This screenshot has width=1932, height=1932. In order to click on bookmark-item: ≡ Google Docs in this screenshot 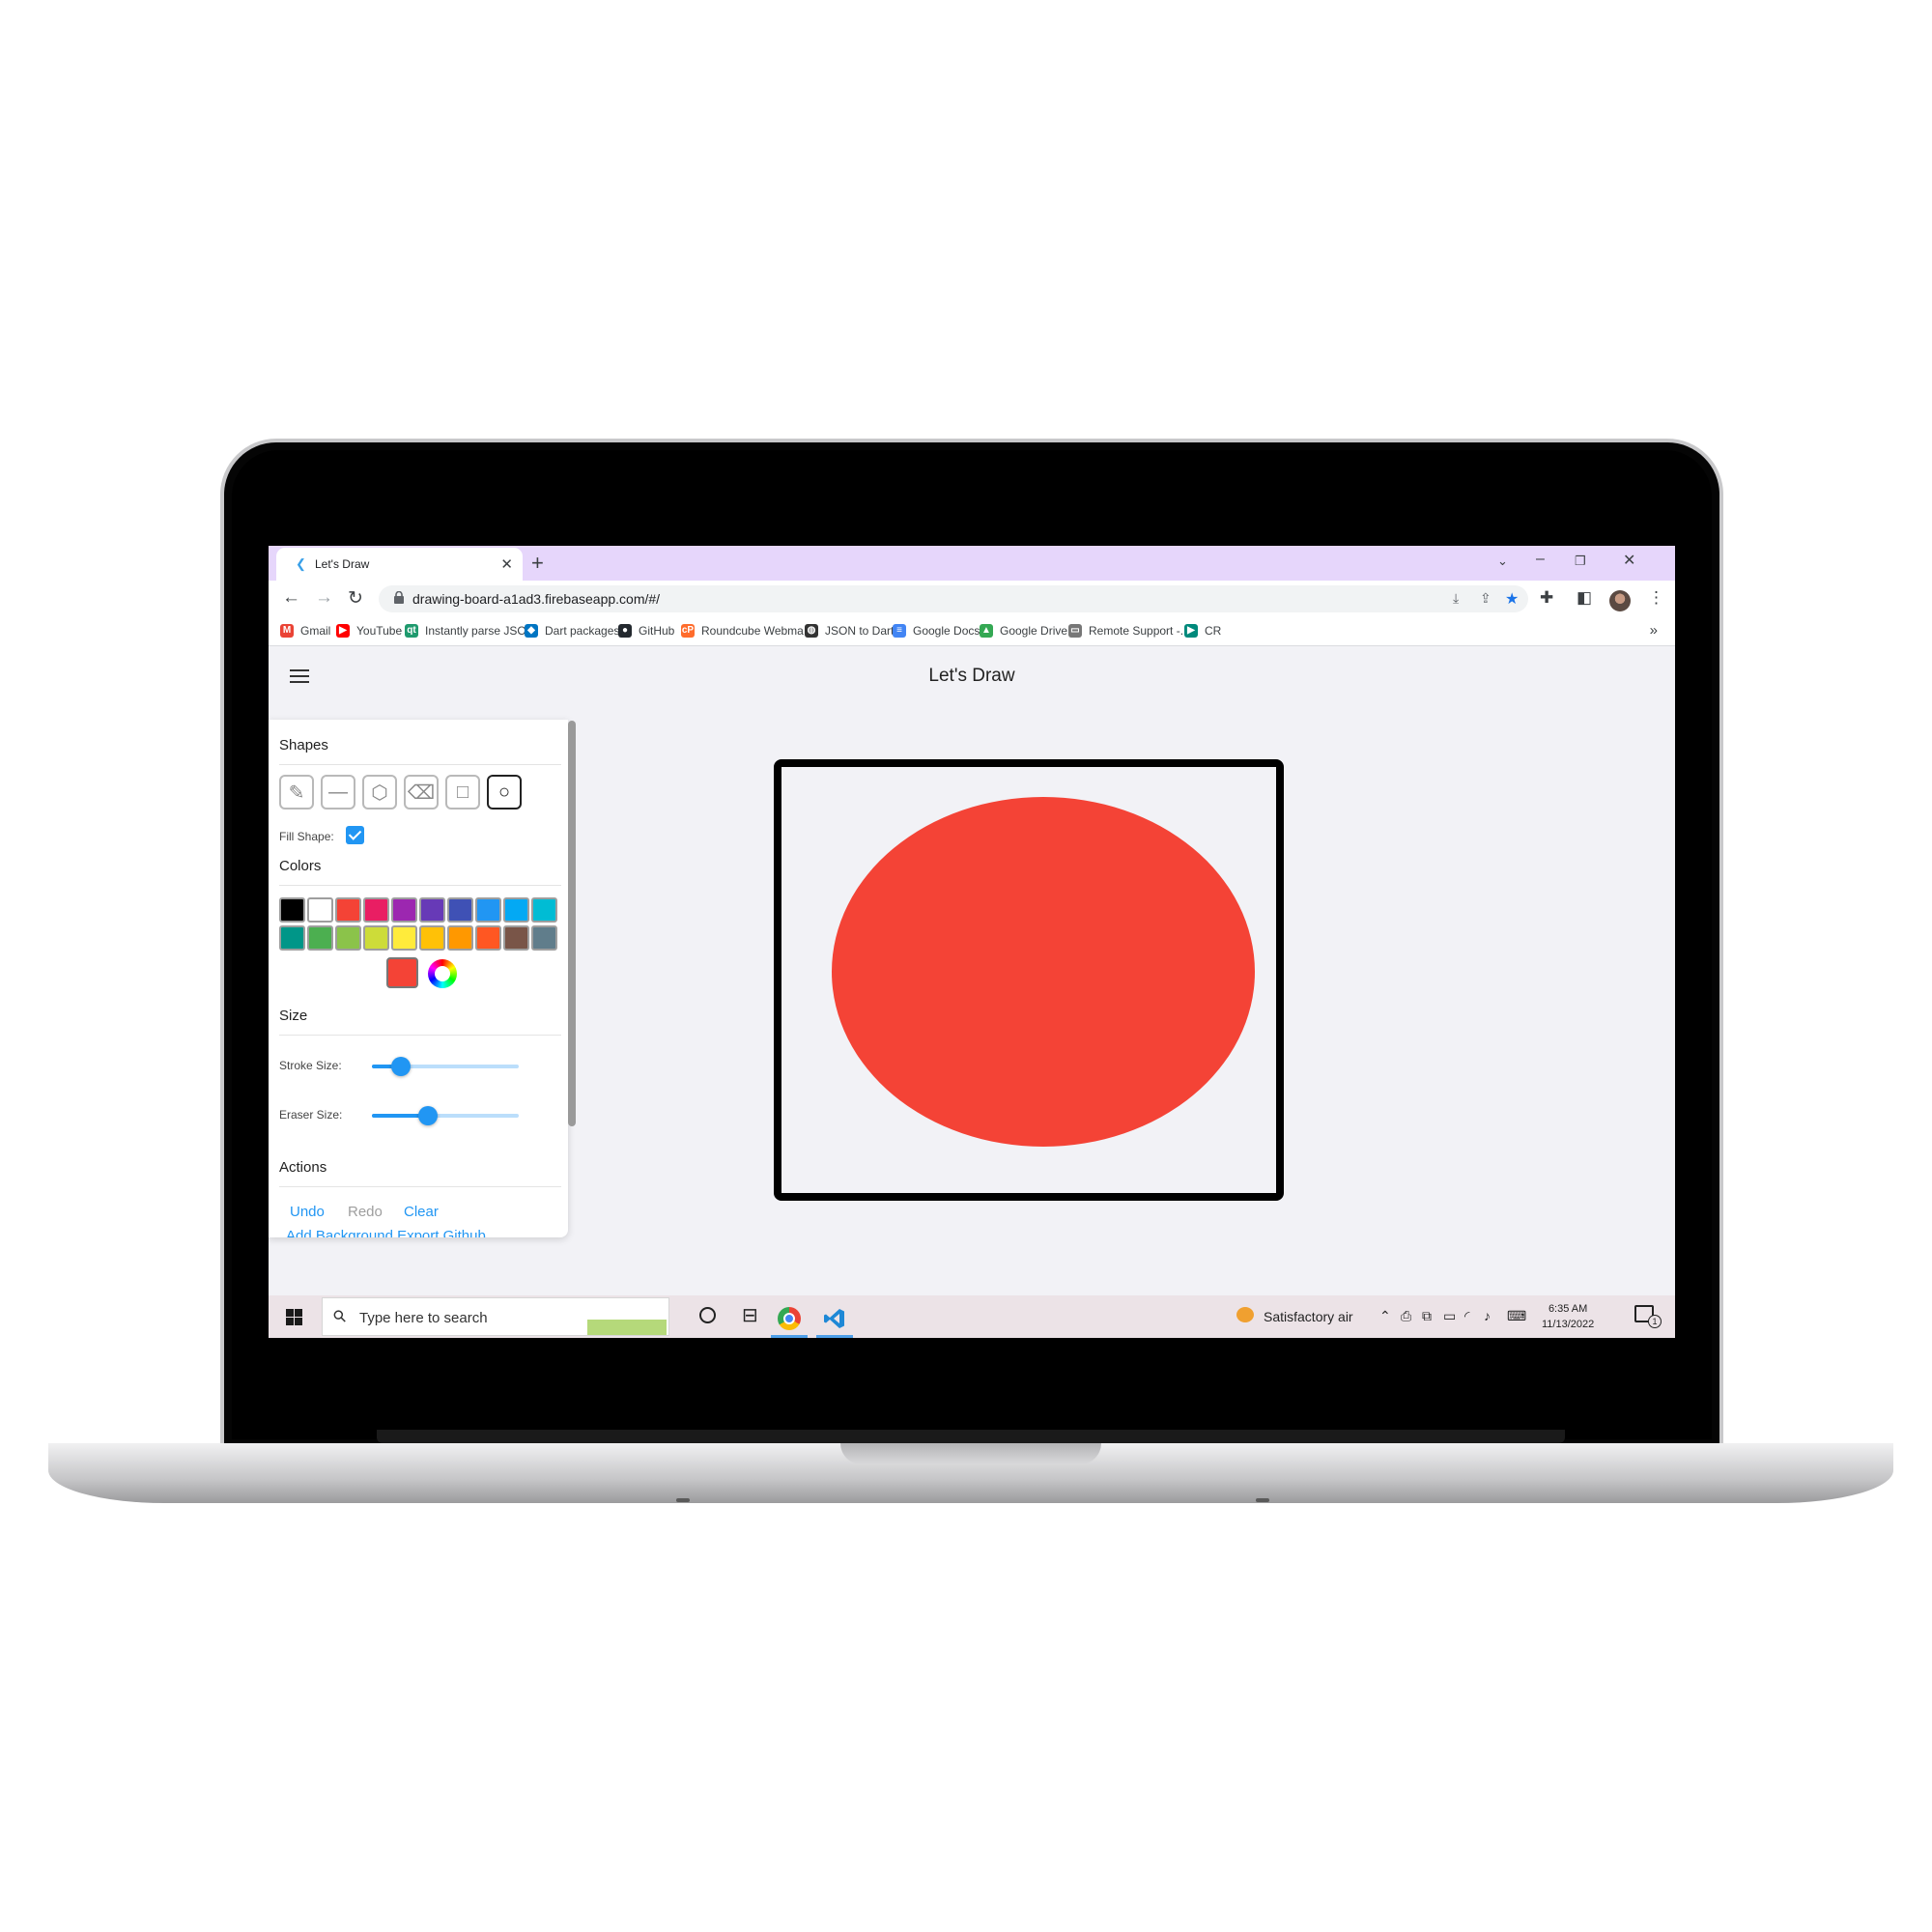, I will do `click(936, 631)`.